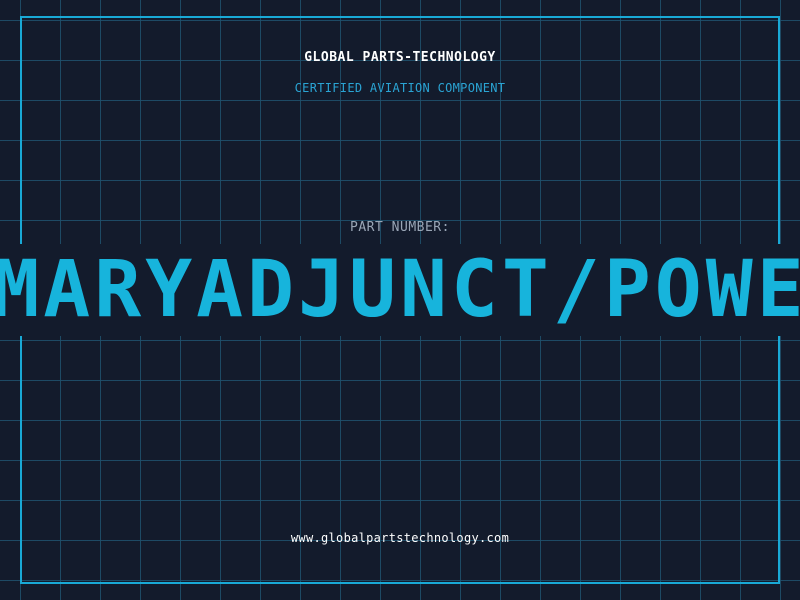 The height and width of the screenshot is (600, 800). Describe the element at coordinates (400, 57) in the screenshot. I see `company-name: GLOBAL PARTS-TECHNOLOGY` at that location.